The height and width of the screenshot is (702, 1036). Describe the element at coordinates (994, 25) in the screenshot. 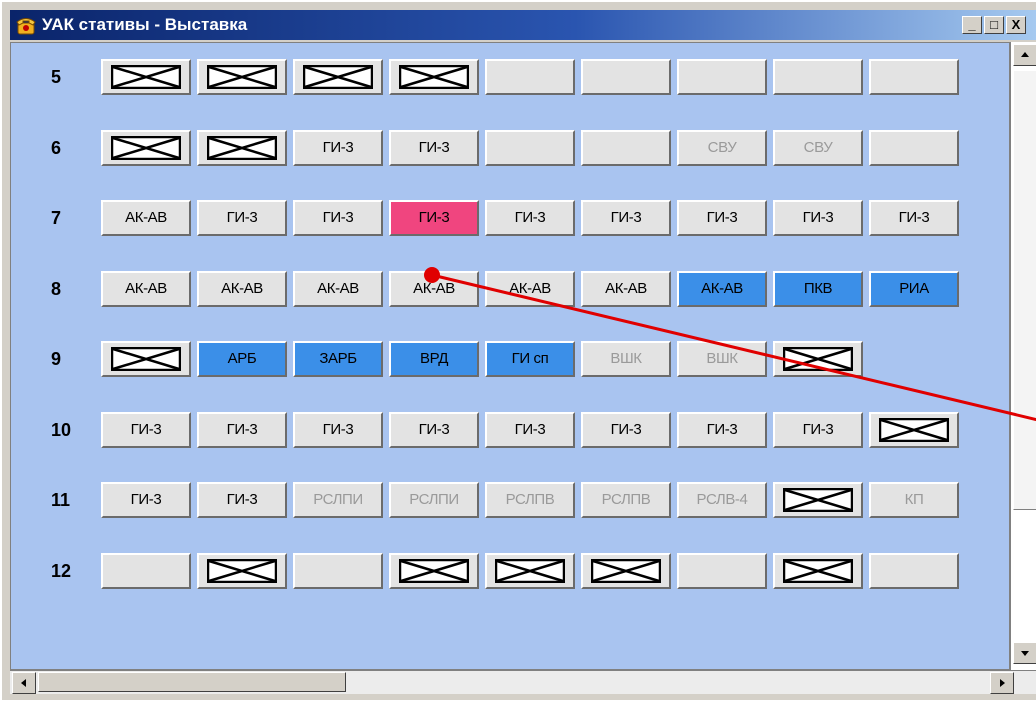

I see `maximize-button: □` at that location.